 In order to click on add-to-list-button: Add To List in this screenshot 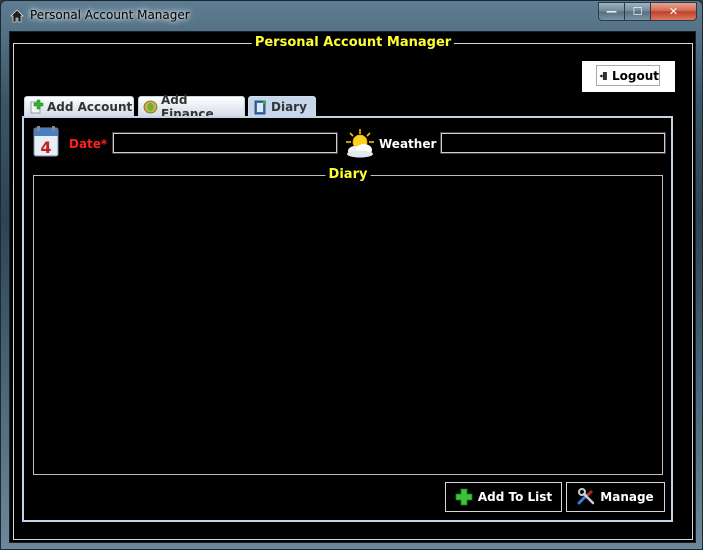, I will do `click(503, 497)`.